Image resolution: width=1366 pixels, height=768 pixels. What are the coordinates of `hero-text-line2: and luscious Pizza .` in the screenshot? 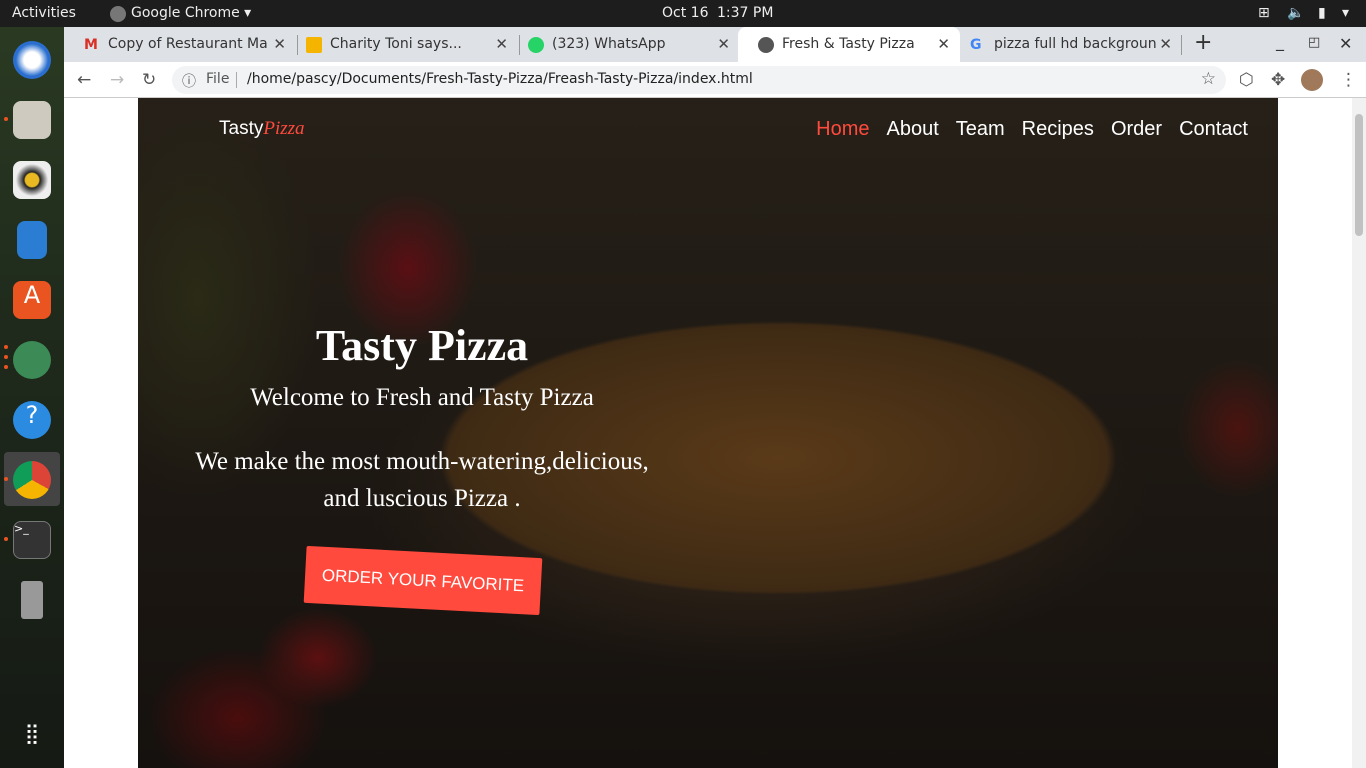 It's located at (422, 498).